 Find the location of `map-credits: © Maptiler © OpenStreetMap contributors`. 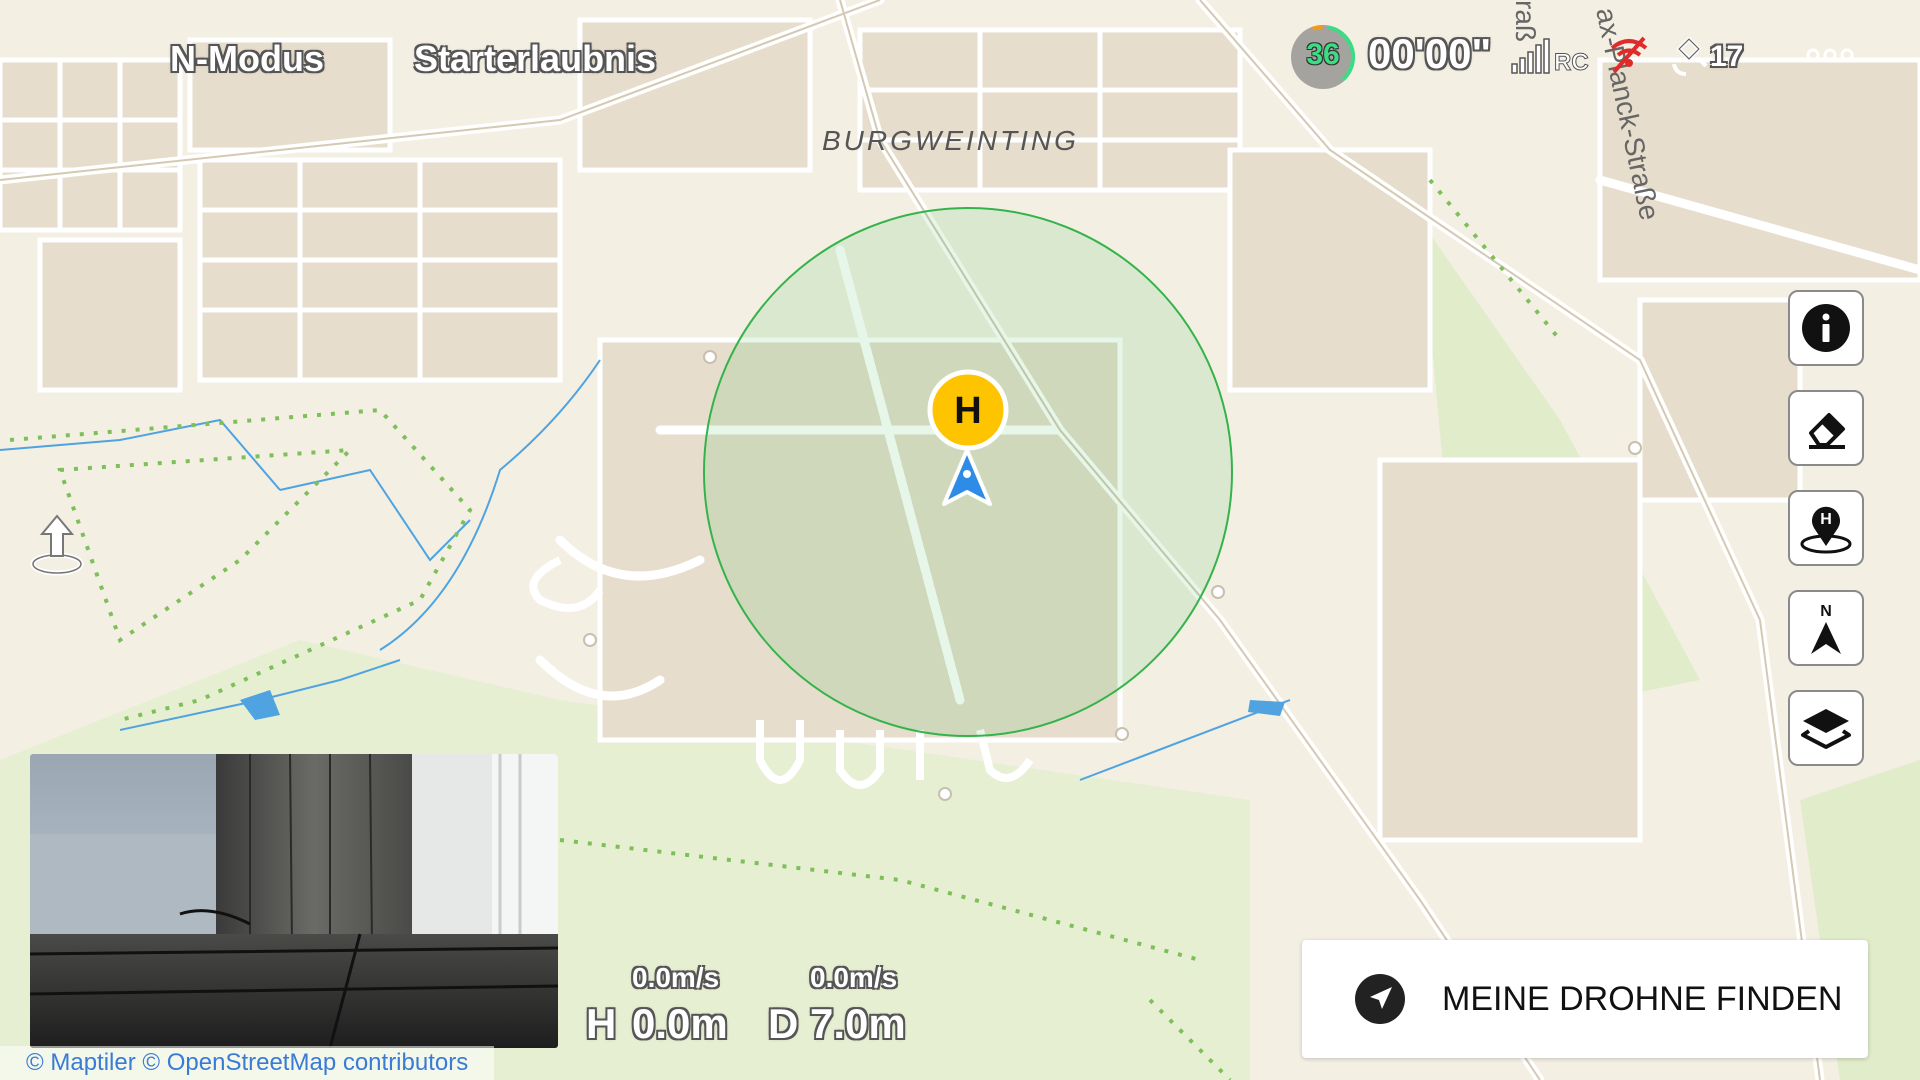

map-credits: © Maptiler © OpenStreetMap contributors is located at coordinates (247, 1063).